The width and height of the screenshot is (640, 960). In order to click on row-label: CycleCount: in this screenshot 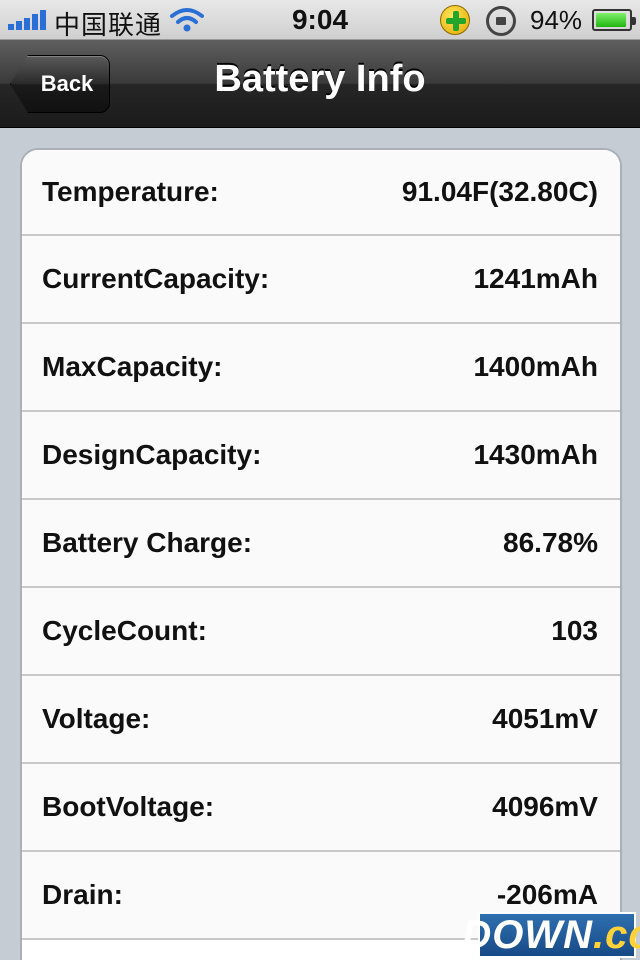, I will do `click(124, 630)`.